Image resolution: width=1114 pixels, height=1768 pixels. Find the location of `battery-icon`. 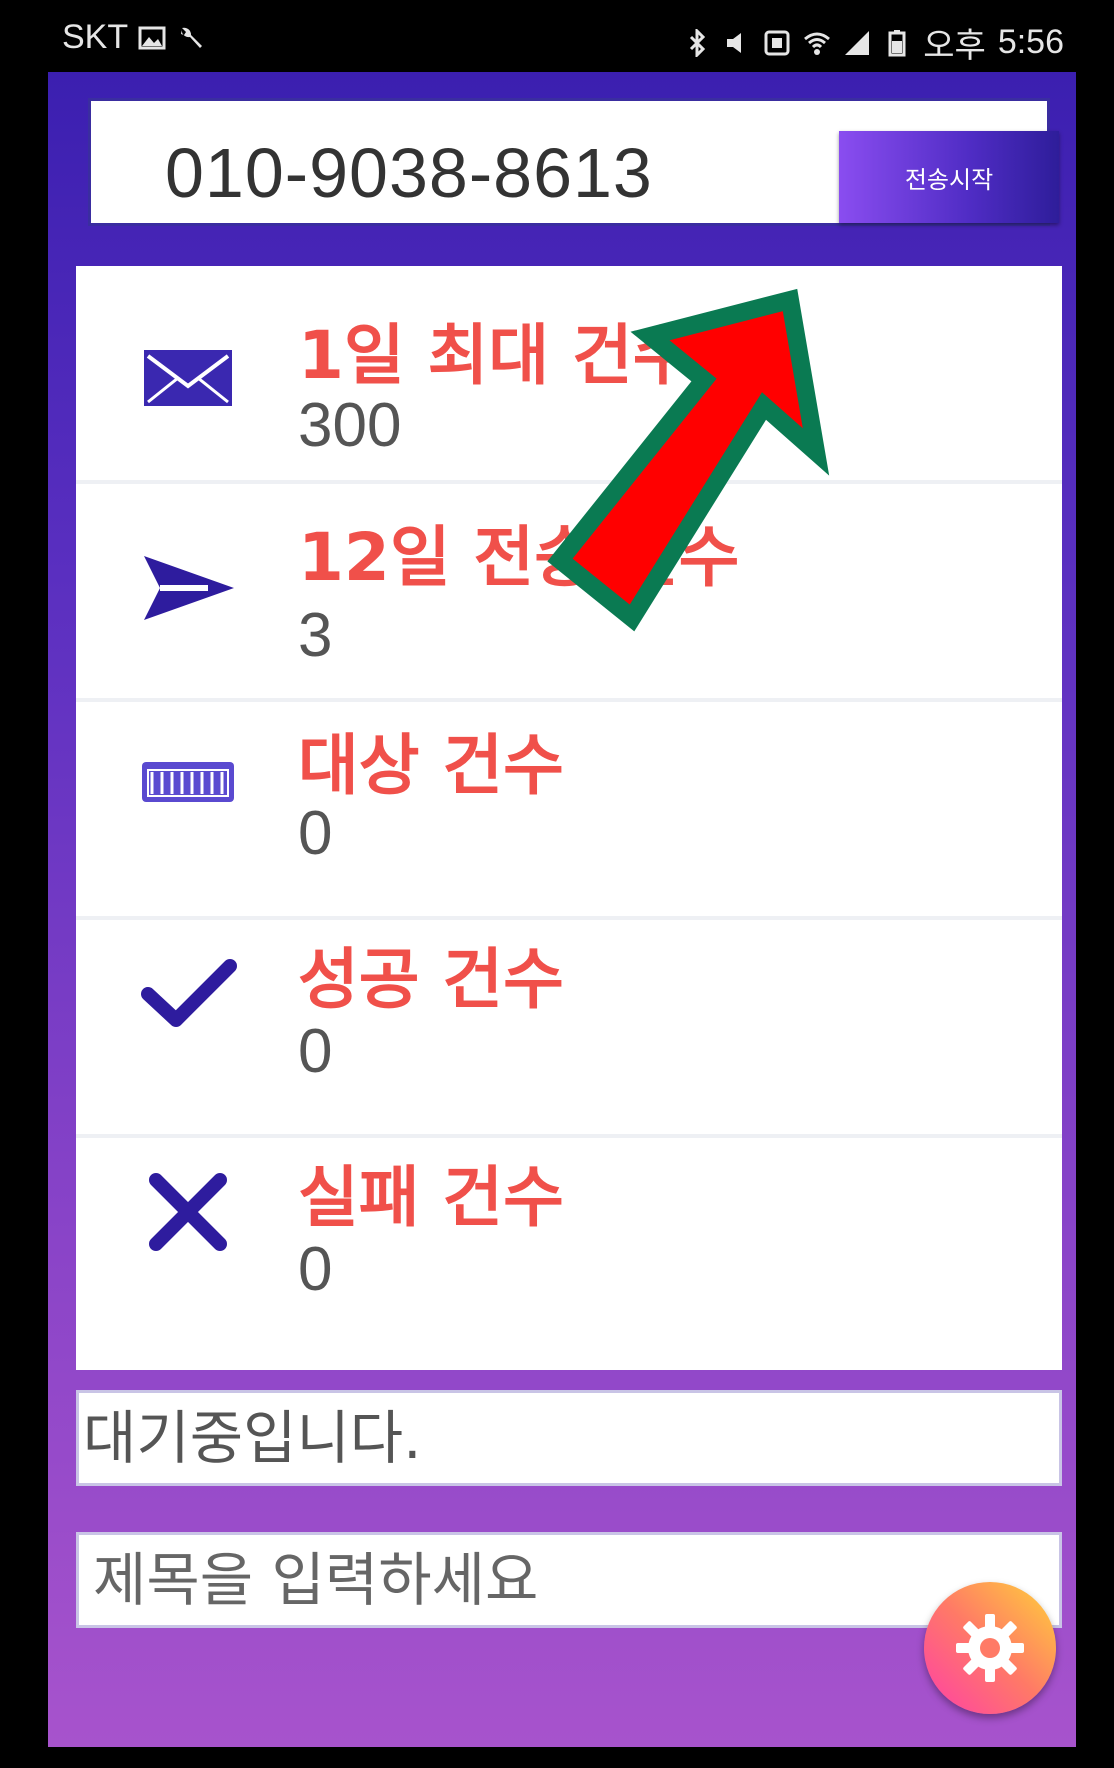

battery-icon is located at coordinates (897, 42).